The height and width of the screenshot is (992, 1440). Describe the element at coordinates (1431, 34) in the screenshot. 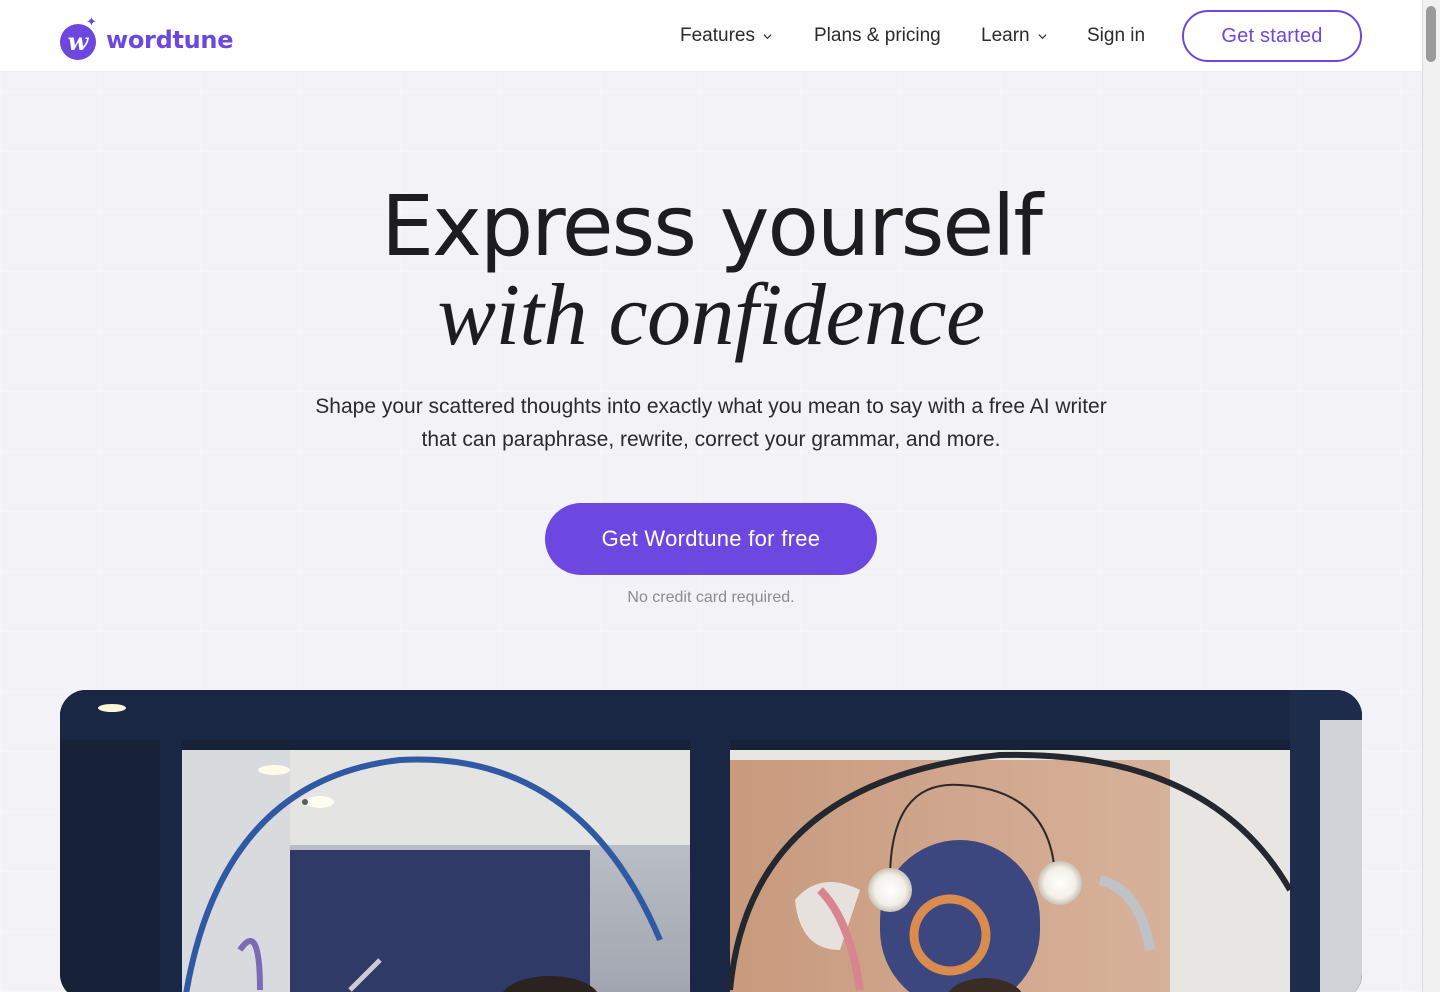

I see `scrollbar-thumb` at that location.